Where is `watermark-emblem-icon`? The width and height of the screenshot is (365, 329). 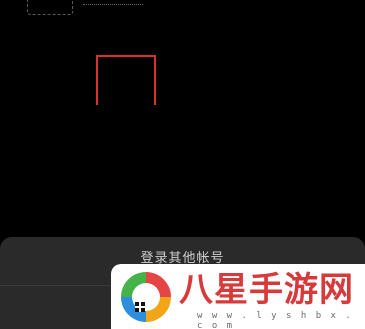 watermark-emblem-icon is located at coordinates (146, 297).